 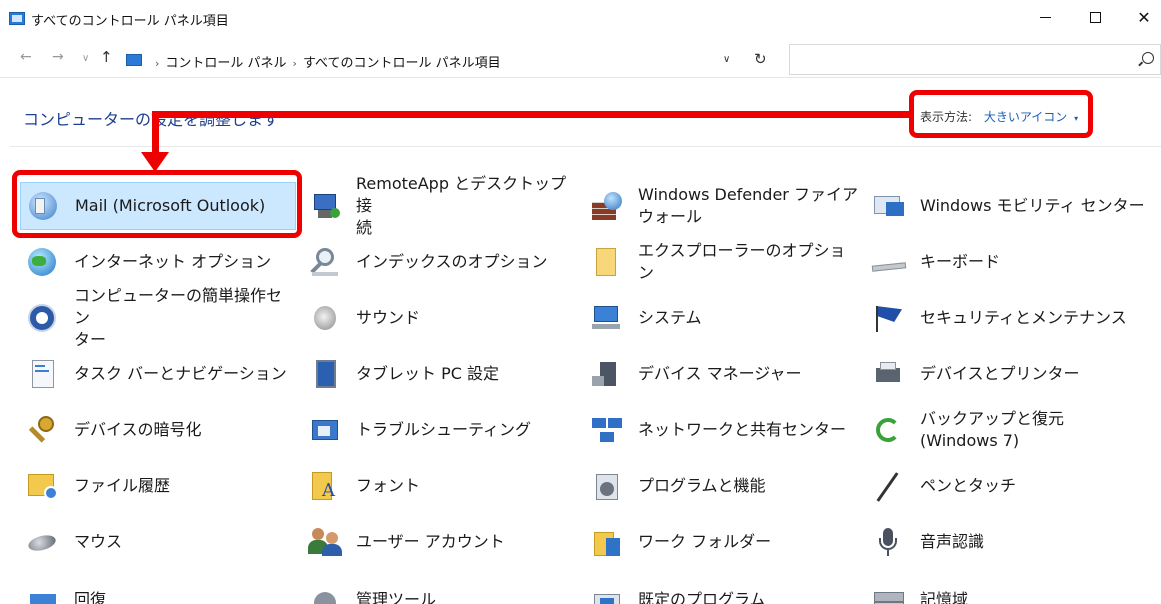 What do you see at coordinates (606, 262) in the screenshot?
I see `folder-options-icon` at bounding box center [606, 262].